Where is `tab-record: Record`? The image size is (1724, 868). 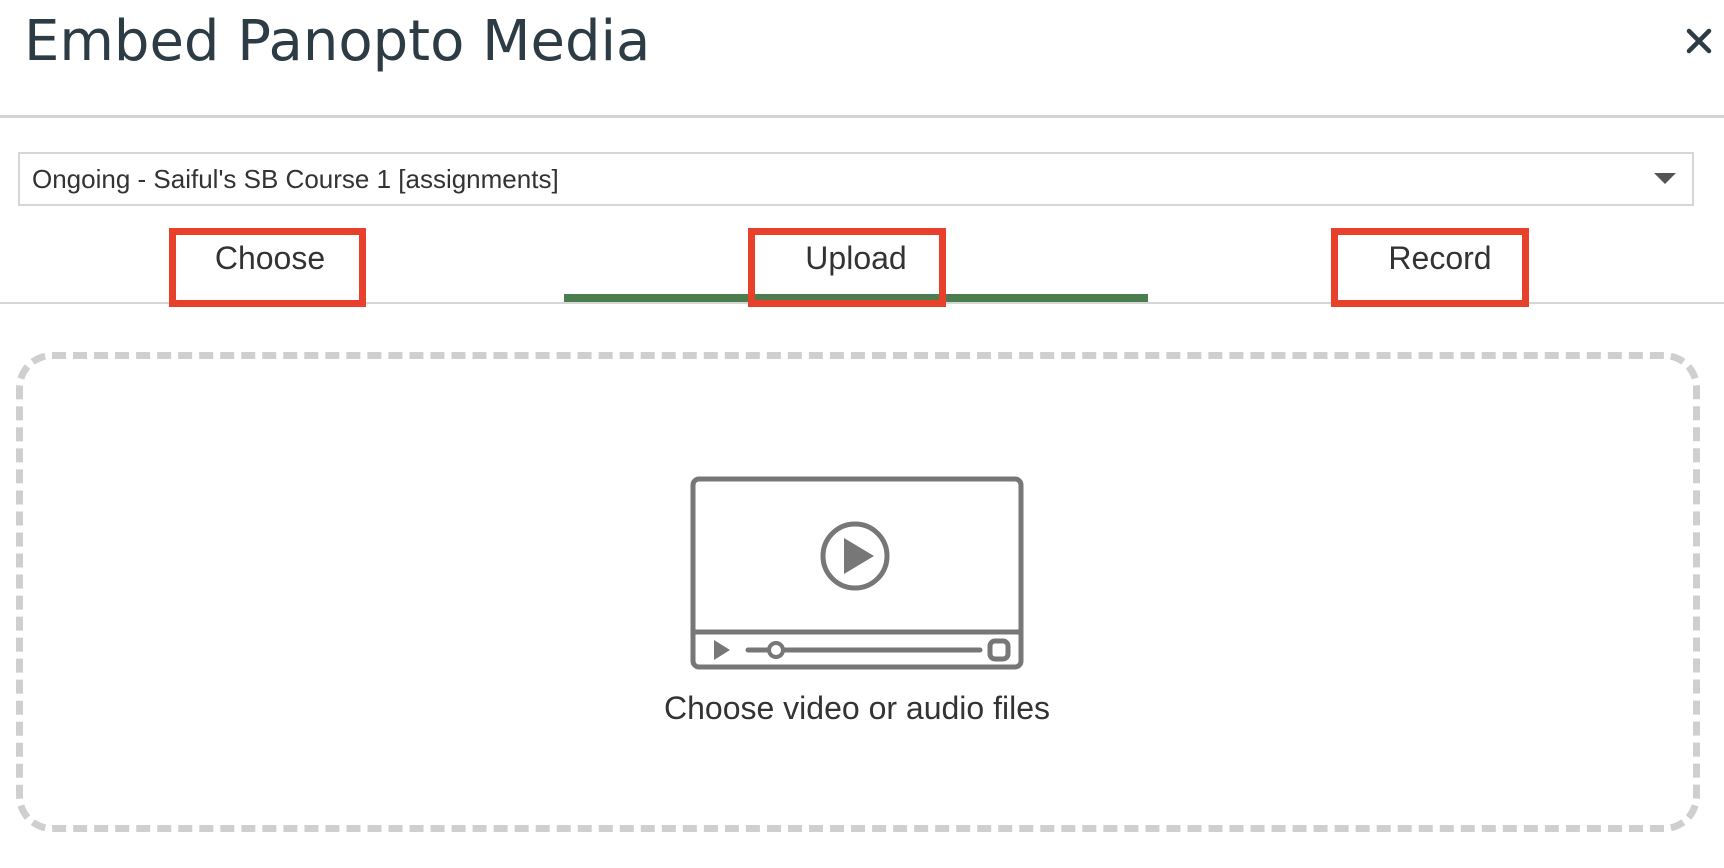 tab-record: Record is located at coordinates (1436, 264).